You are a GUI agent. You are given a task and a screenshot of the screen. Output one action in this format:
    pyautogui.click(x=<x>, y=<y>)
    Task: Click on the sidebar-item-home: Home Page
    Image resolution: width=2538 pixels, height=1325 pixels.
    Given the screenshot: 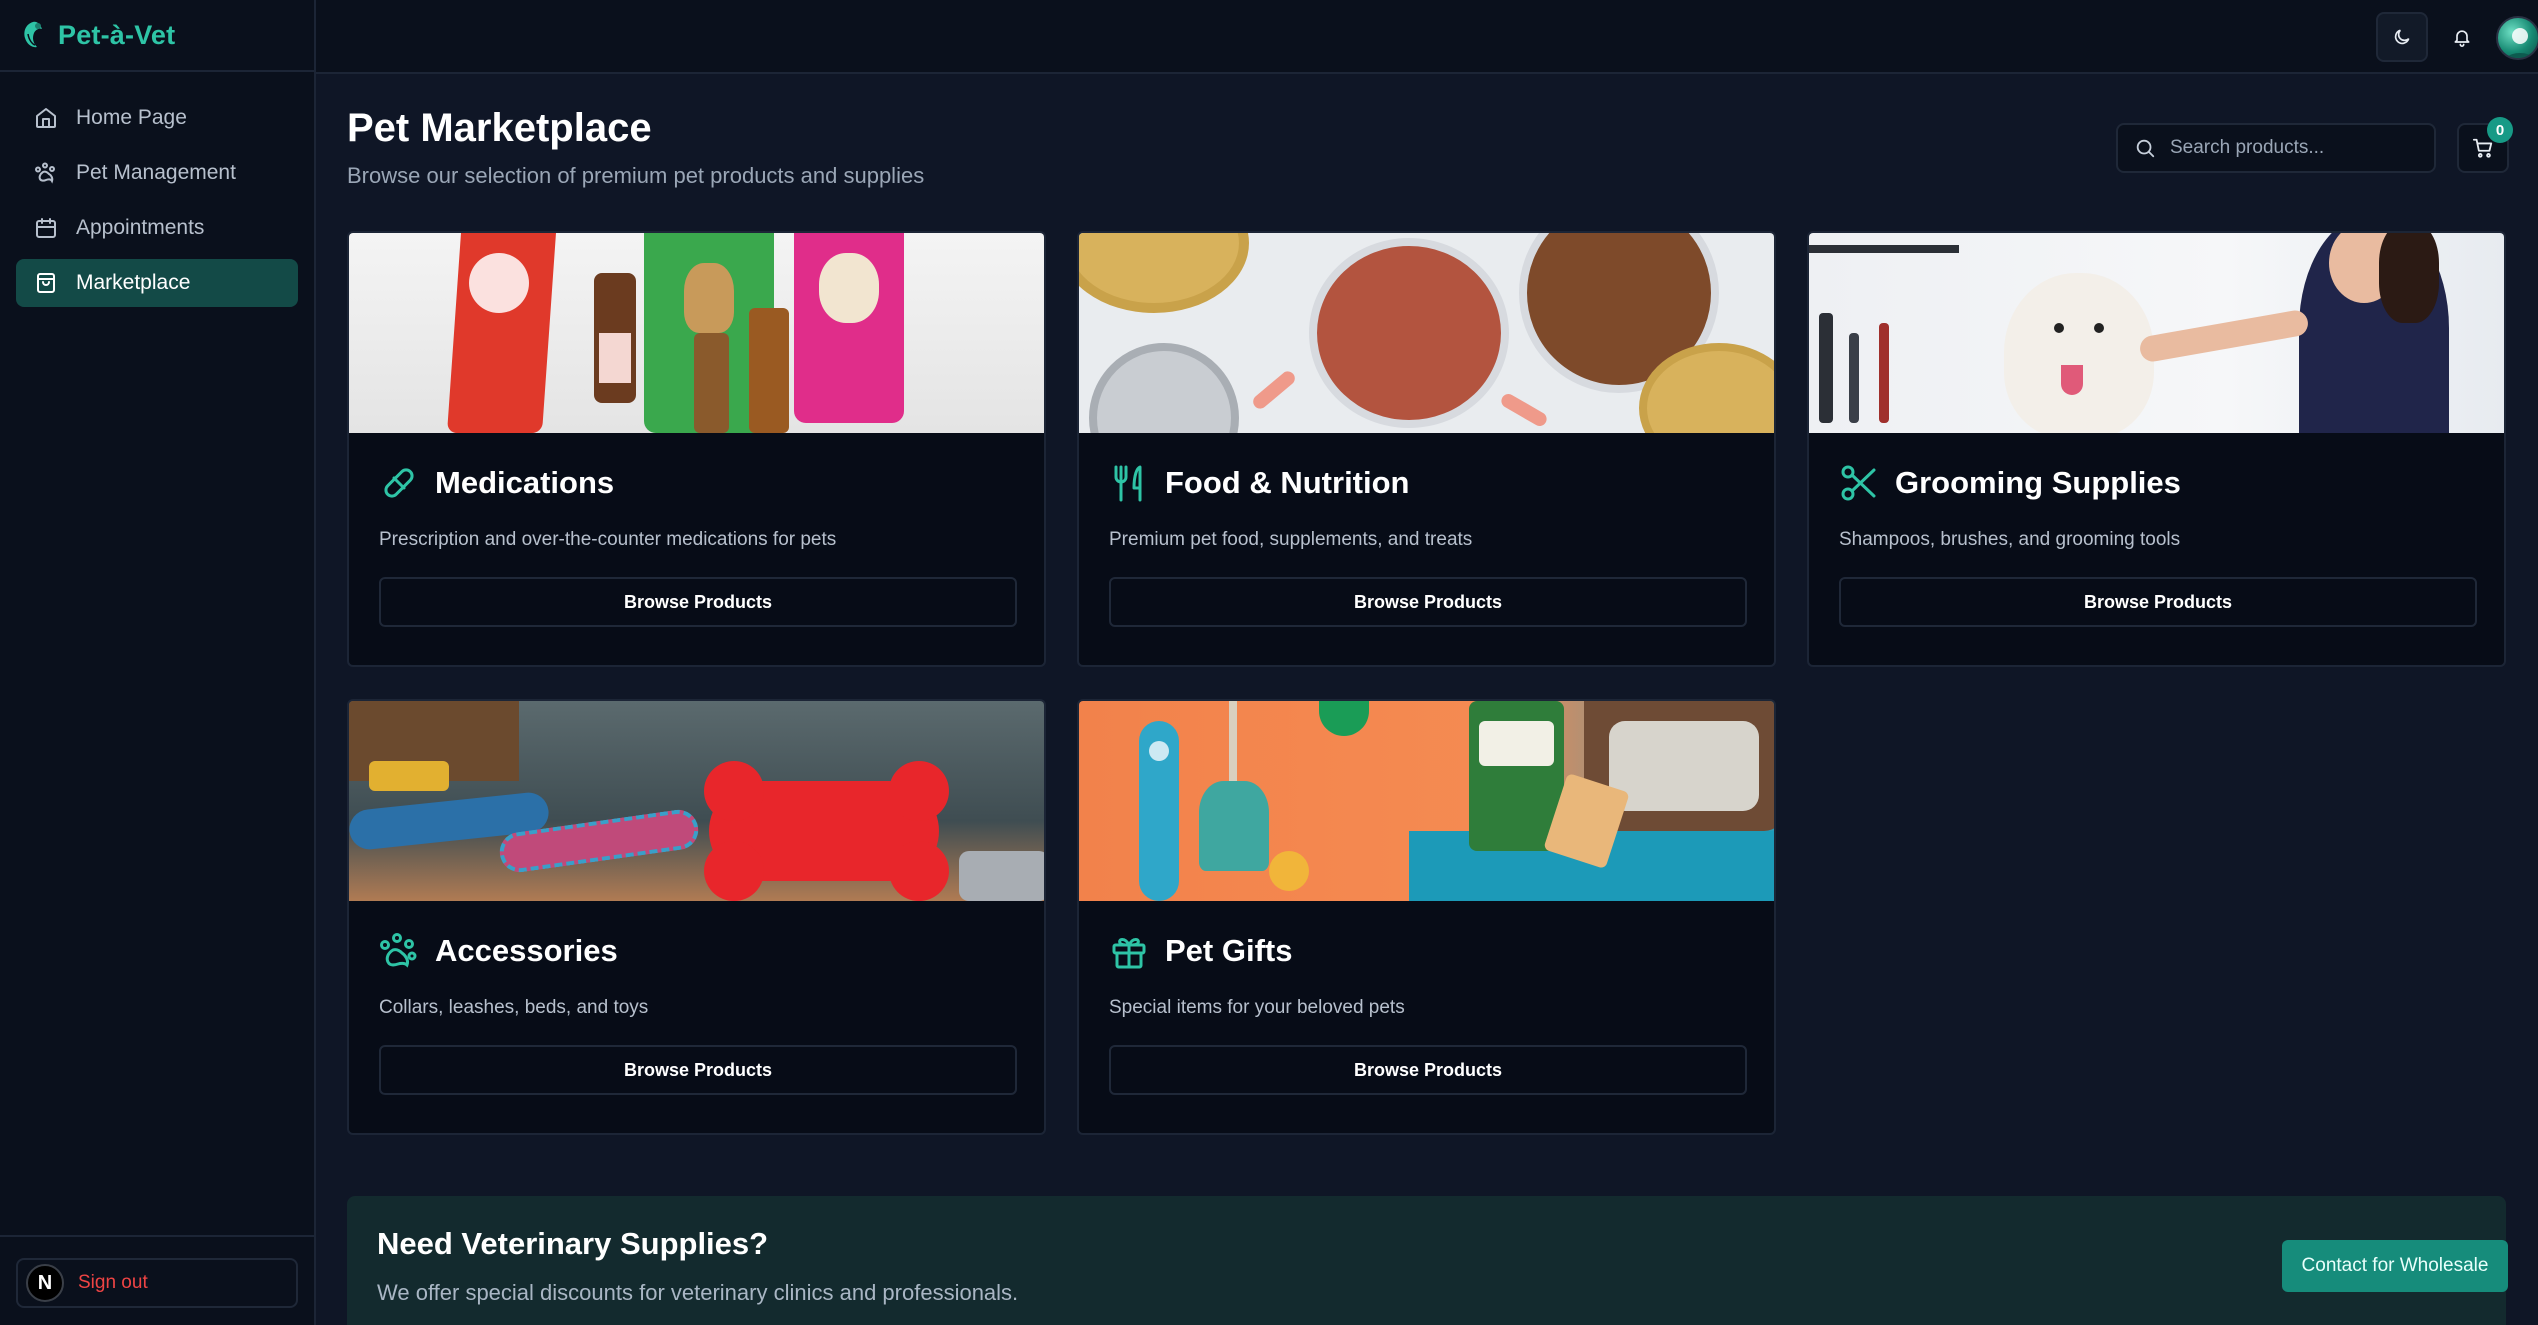 What is the action you would take?
    pyautogui.click(x=157, y=118)
    